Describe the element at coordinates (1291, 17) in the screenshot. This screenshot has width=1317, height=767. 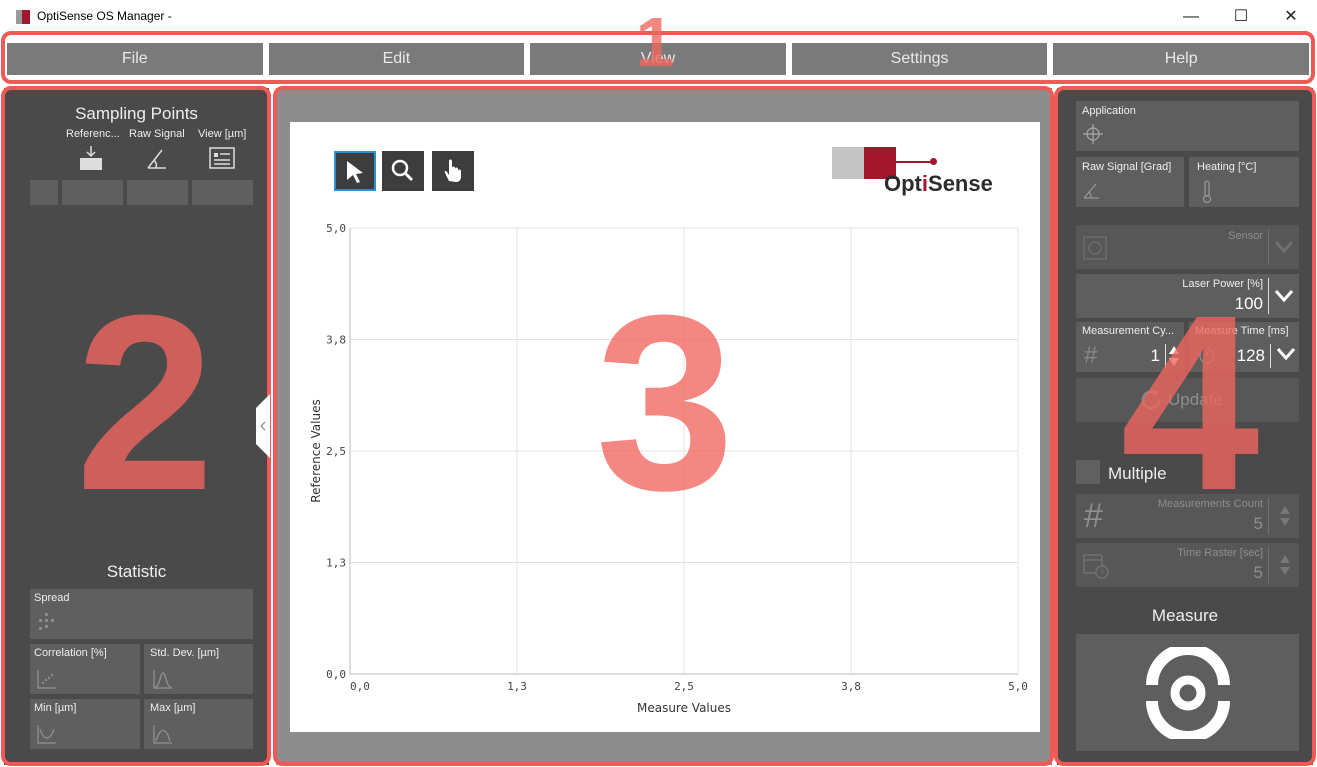
I see `close-button: ✕` at that location.